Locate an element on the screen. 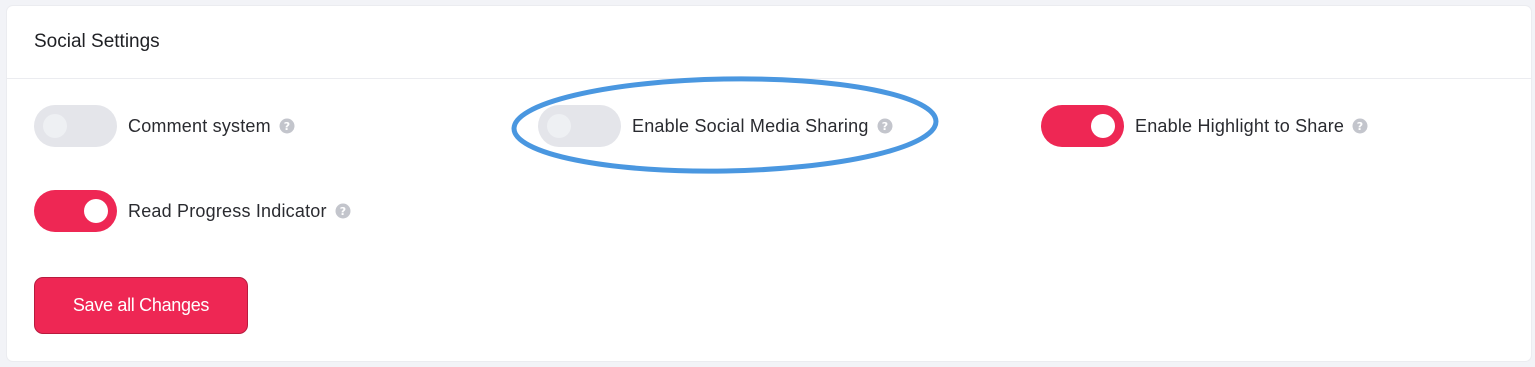 The image size is (1535, 367). setting-highlight-to-share: Enable Highlight to Share ? is located at coordinates (1204, 126).